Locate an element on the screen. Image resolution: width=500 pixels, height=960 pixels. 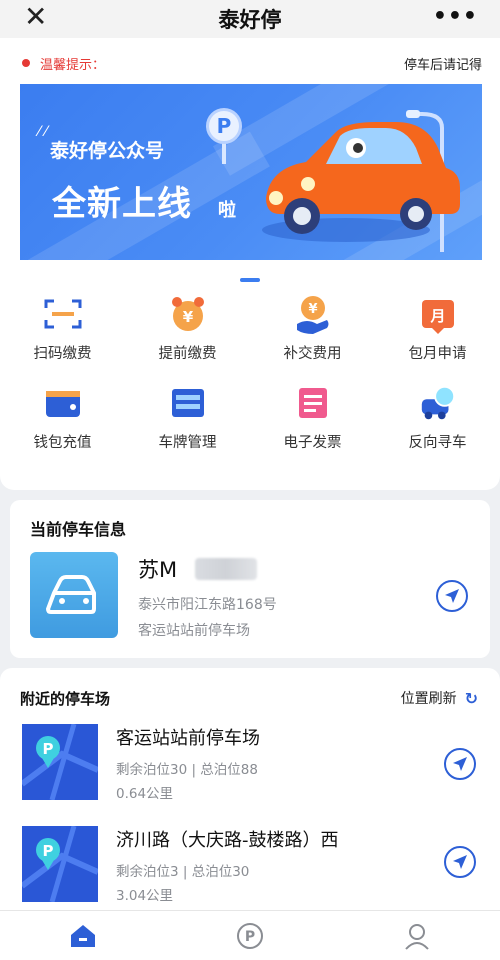
tab-home is located at coordinates (83, 935).